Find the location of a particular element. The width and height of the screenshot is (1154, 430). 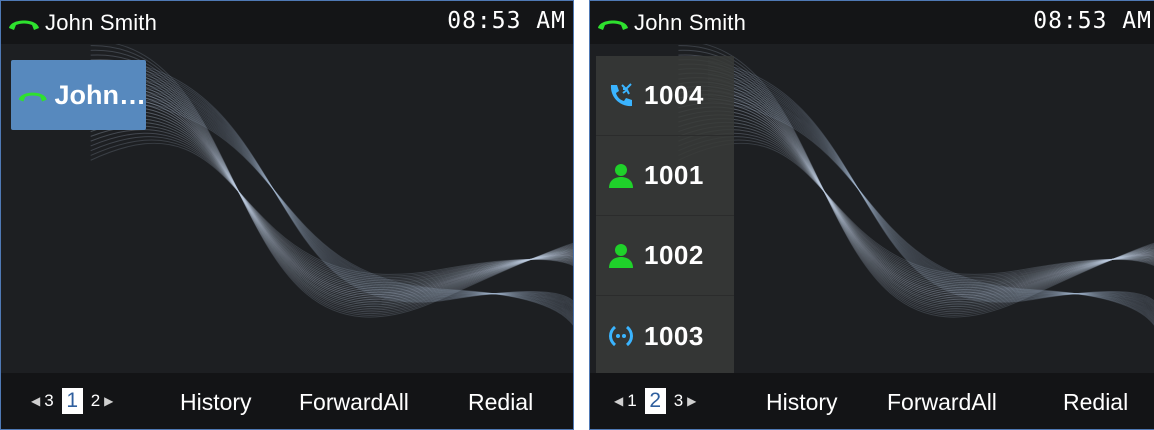

blf-label: 1004 is located at coordinates (674, 95).